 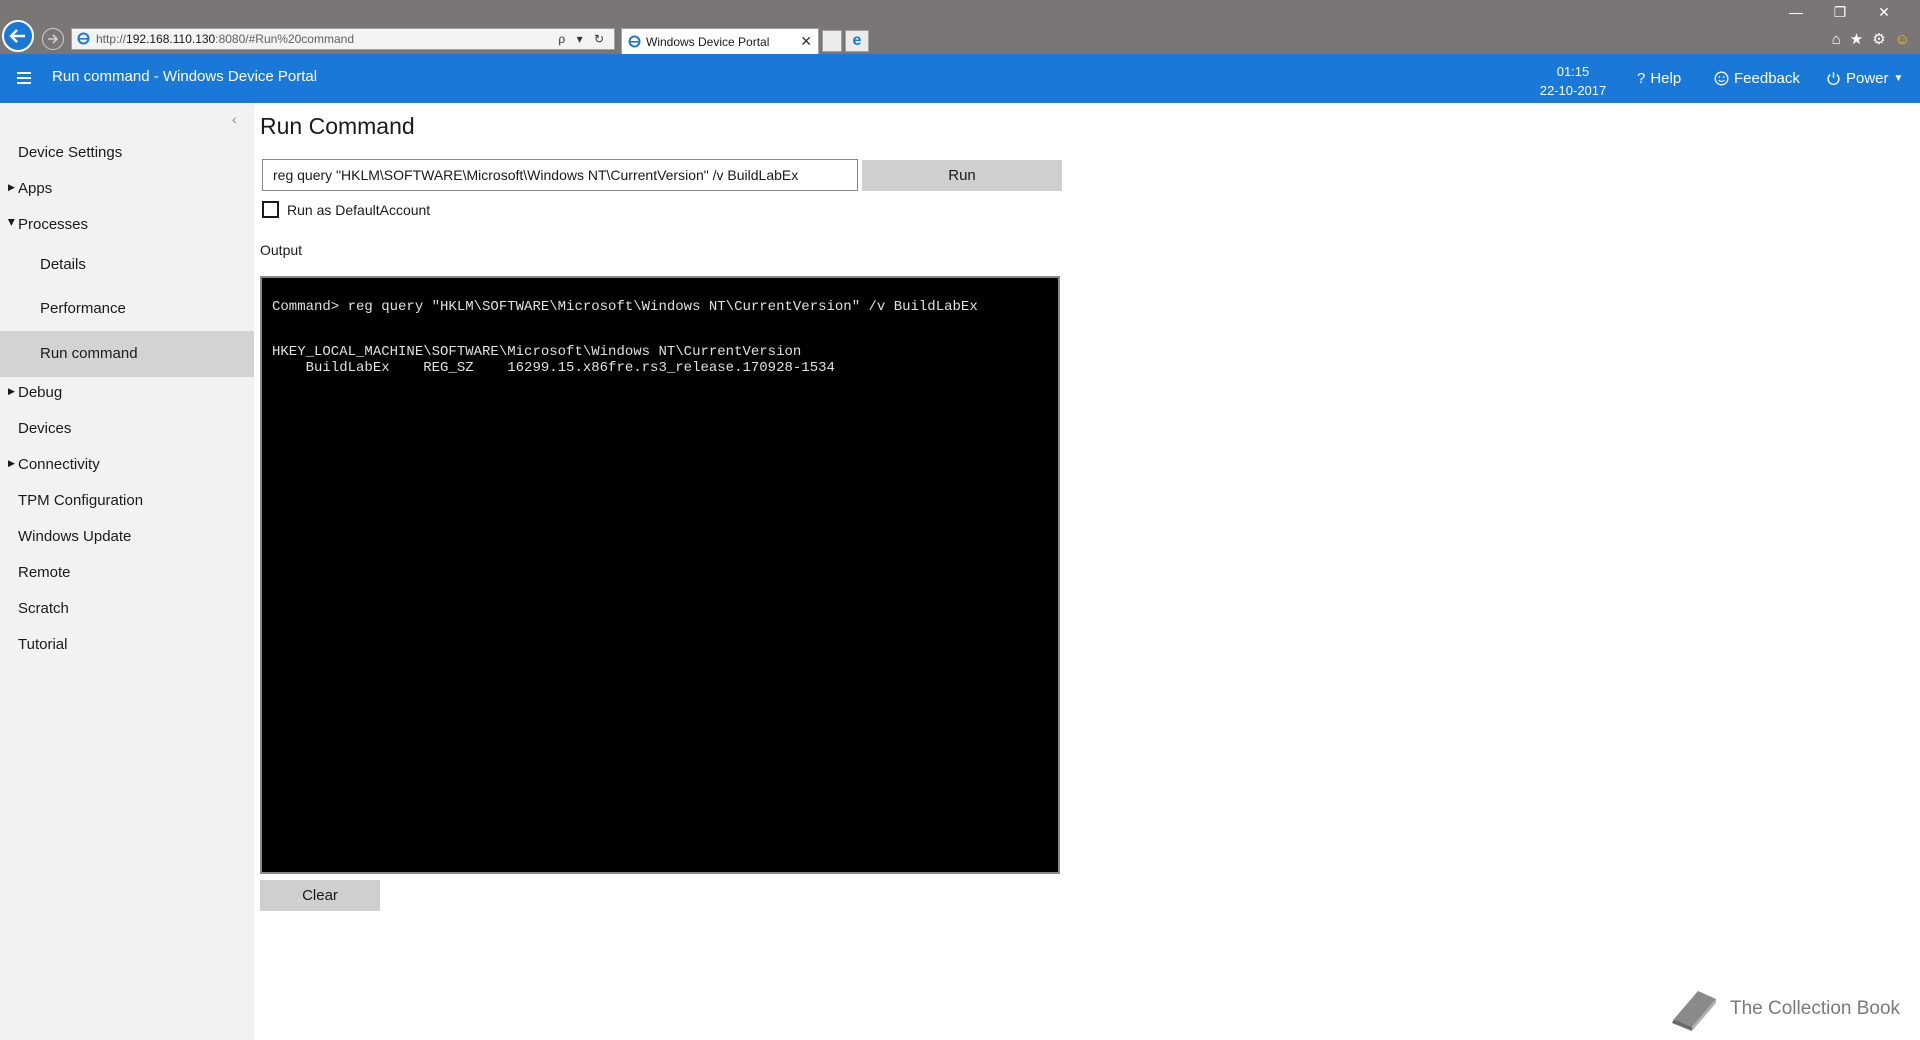 I want to click on sidebar-item-label: Remote, so click(x=44, y=572).